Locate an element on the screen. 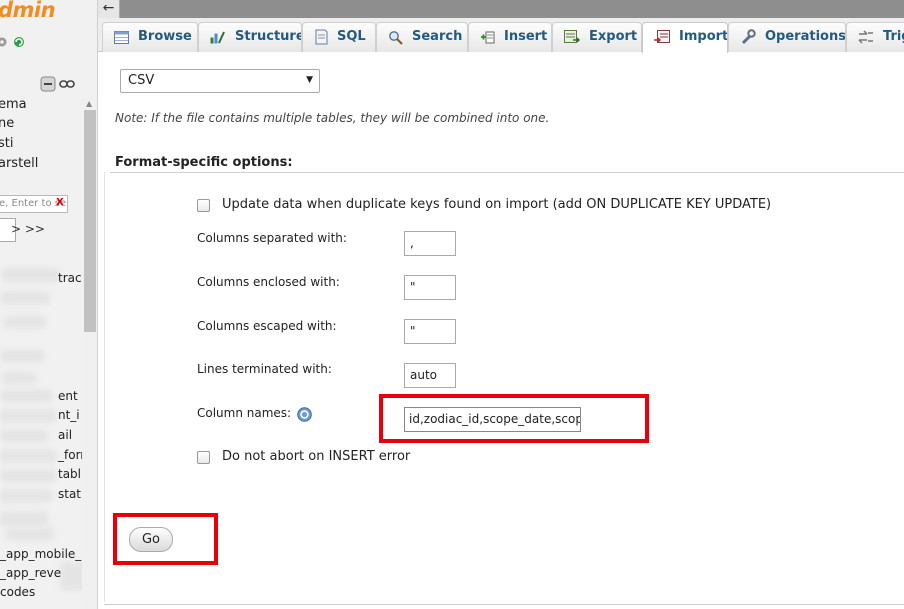  pager-next-links: > >> is located at coordinates (28, 229).